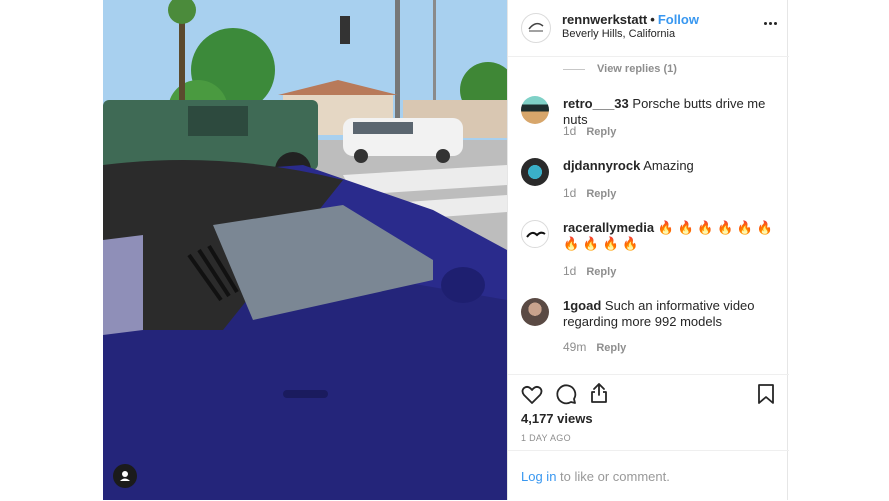 The image size is (889, 501). What do you see at coordinates (574, 69) in the screenshot?
I see `replies-divider` at bounding box center [574, 69].